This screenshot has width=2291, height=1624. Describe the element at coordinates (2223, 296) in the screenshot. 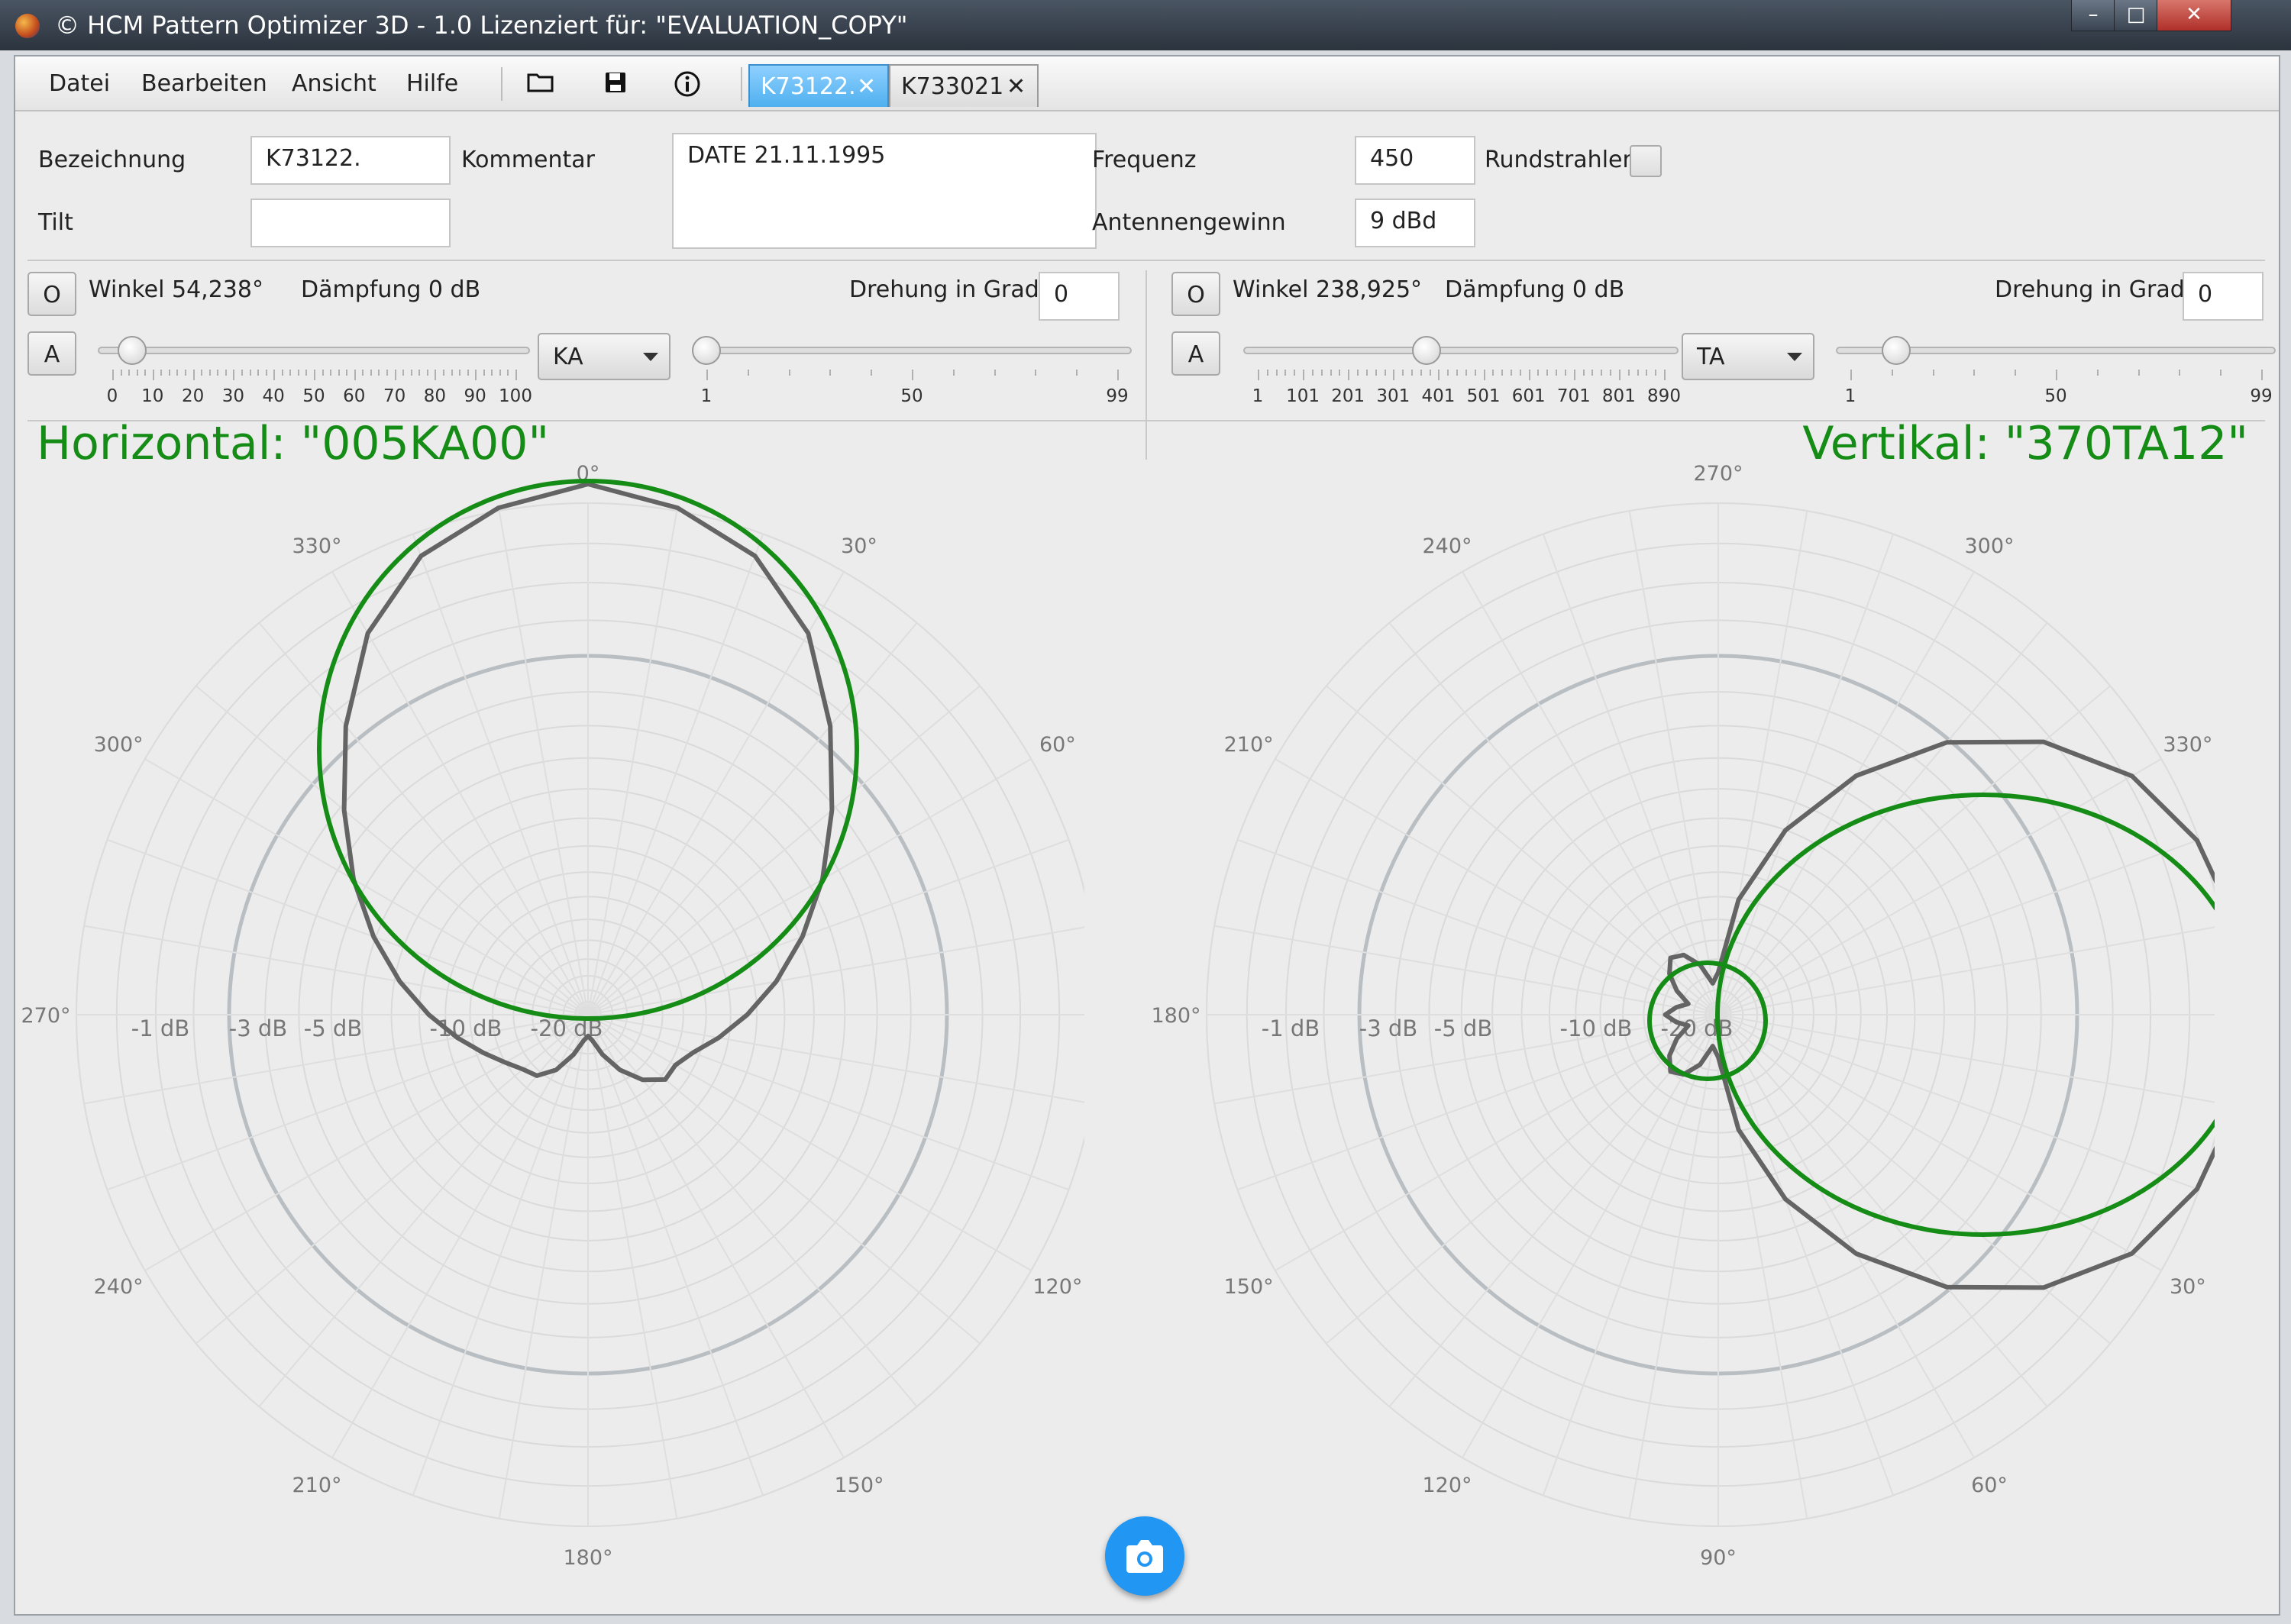

I see `drehung-field-right: 0` at that location.